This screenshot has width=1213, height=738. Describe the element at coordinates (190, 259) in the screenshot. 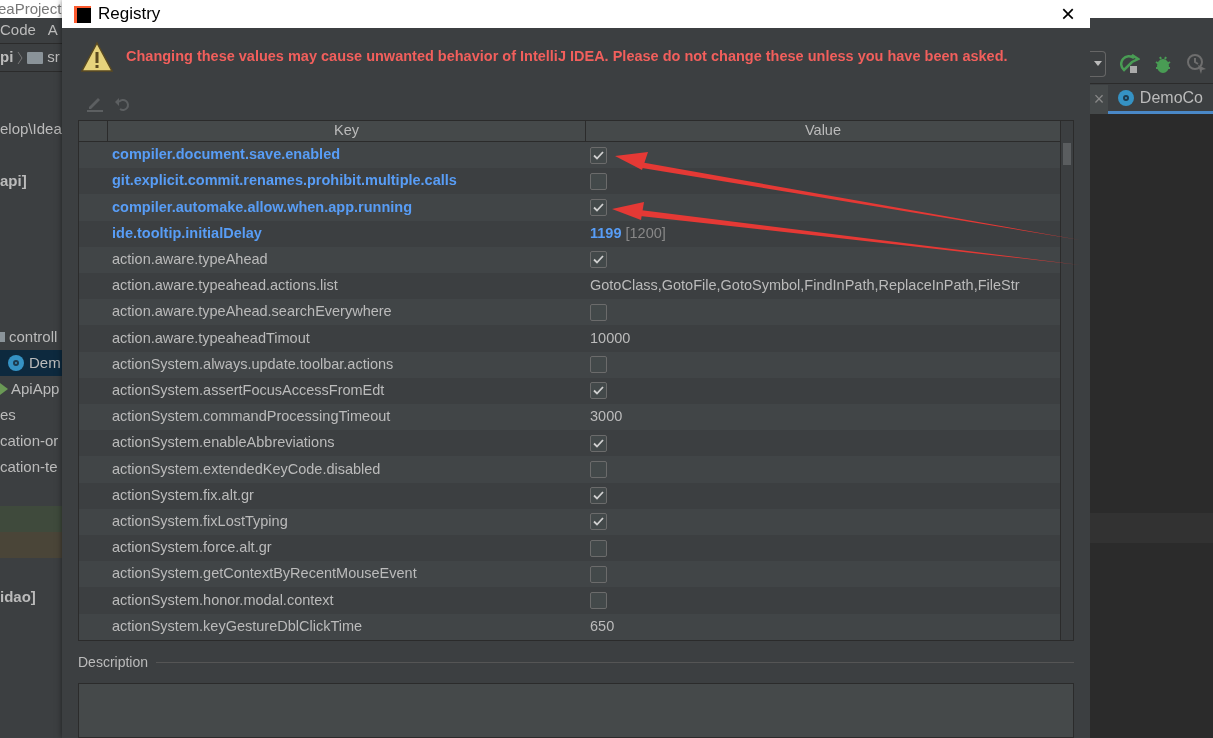

I see `registry-key: action.aware.typeAhead` at that location.